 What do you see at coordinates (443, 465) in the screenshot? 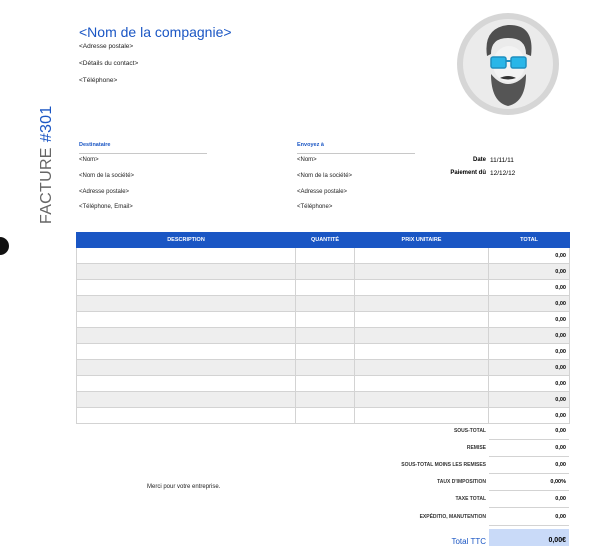
I see `subtotal-after-discount-label: SOUS-TOTAL MOINS LES REMISES` at bounding box center [443, 465].